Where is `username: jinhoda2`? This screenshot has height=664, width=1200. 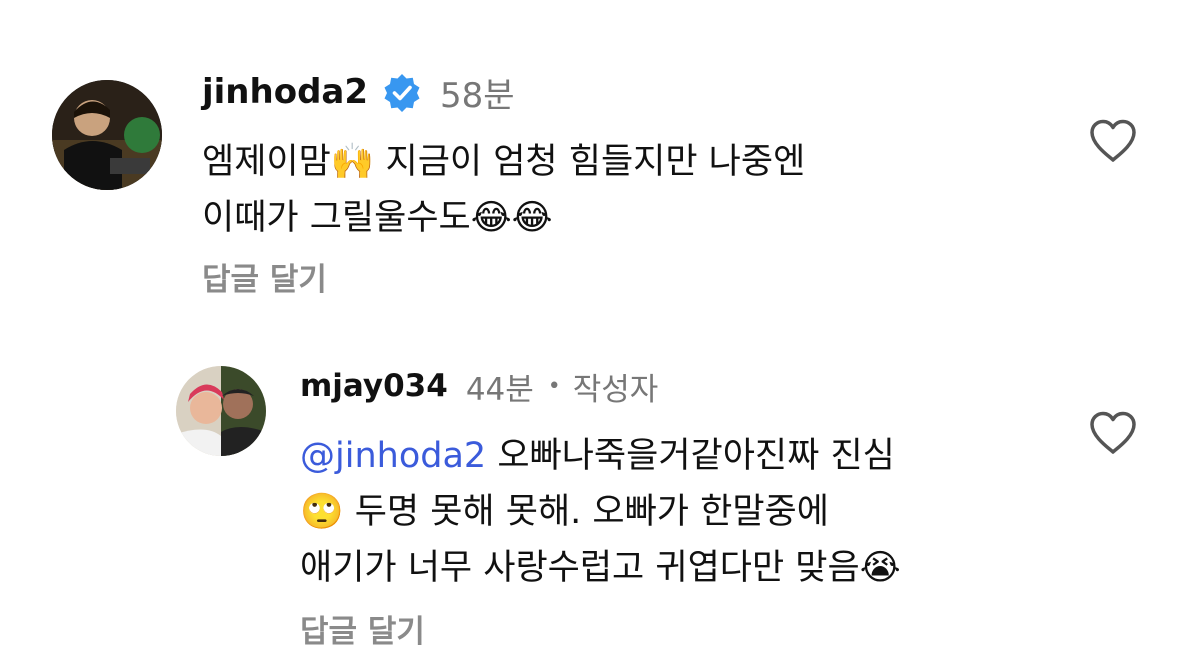
username: jinhoda2 is located at coordinates (285, 92).